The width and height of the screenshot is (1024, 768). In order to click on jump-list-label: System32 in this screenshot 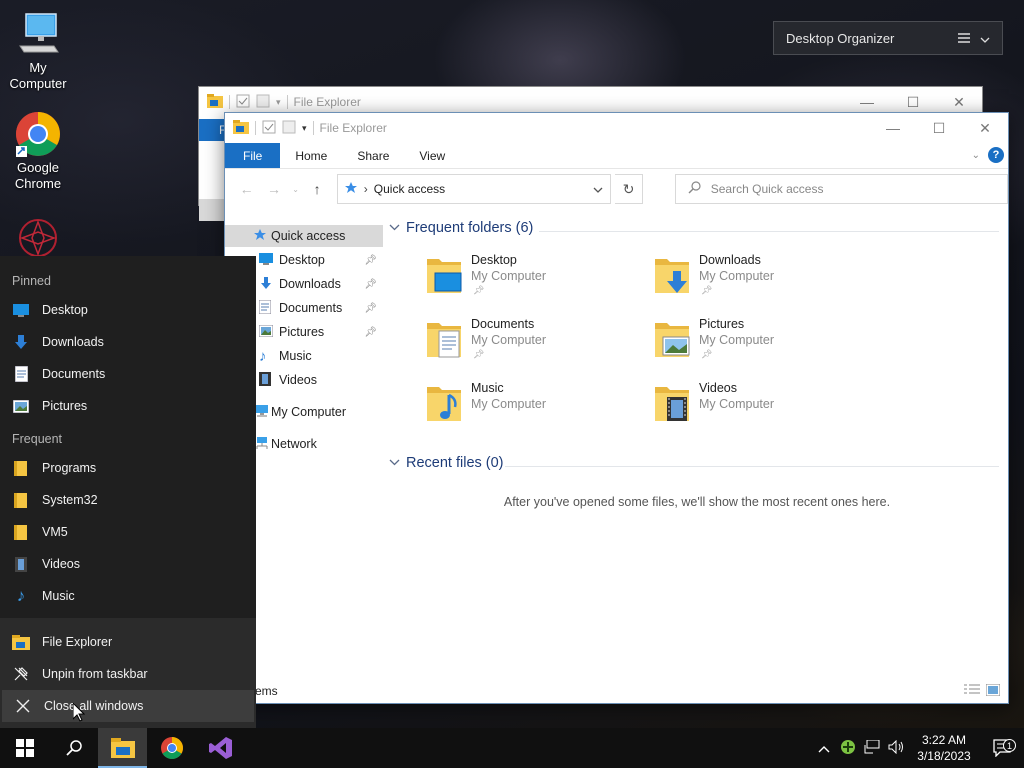, I will do `click(70, 500)`.